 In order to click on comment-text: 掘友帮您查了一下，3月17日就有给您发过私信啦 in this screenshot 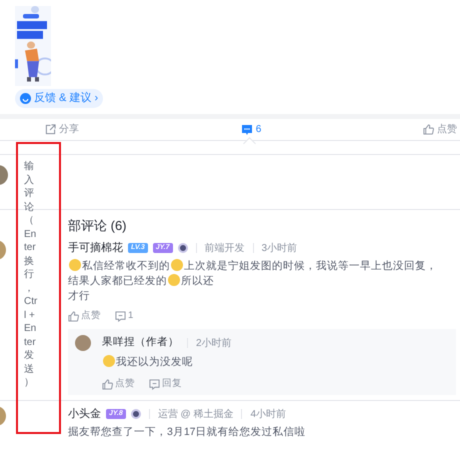, I will do `click(187, 432)`.